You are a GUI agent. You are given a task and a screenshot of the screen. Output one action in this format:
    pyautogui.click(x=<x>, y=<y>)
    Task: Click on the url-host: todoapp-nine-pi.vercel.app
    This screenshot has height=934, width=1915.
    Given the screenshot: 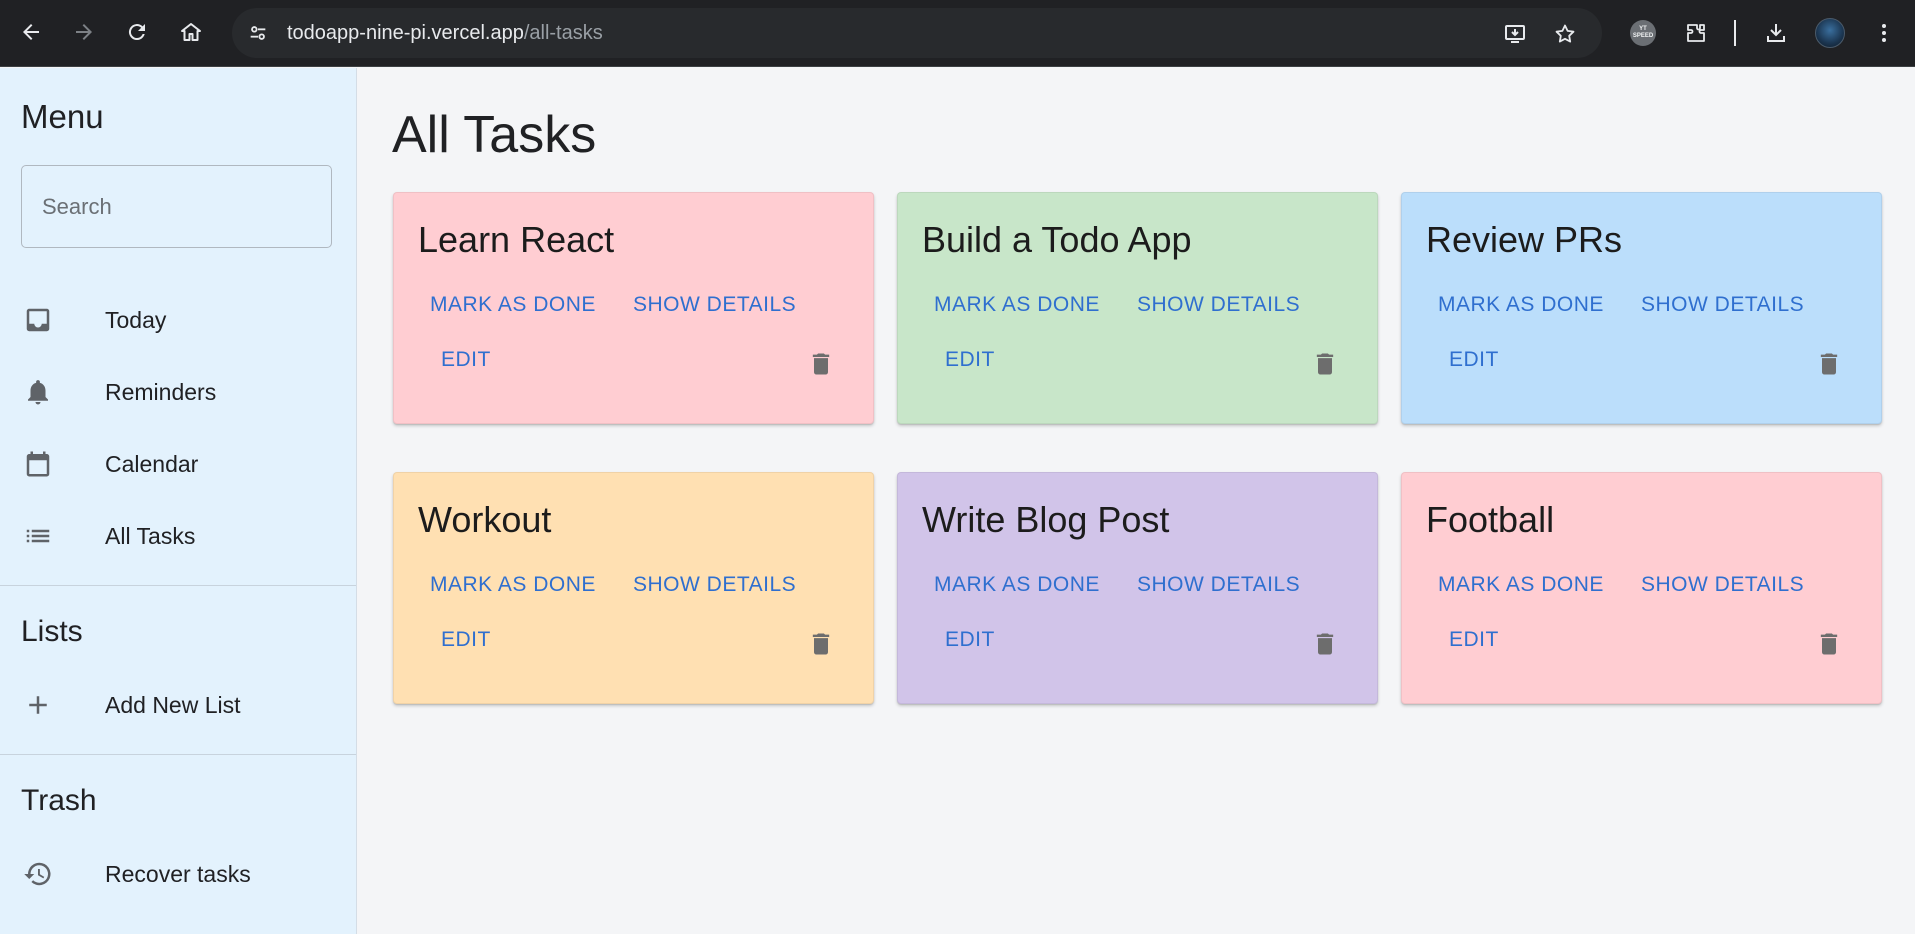 What is the action you would take?
    pyautogui.click(x=405, y=33)
    